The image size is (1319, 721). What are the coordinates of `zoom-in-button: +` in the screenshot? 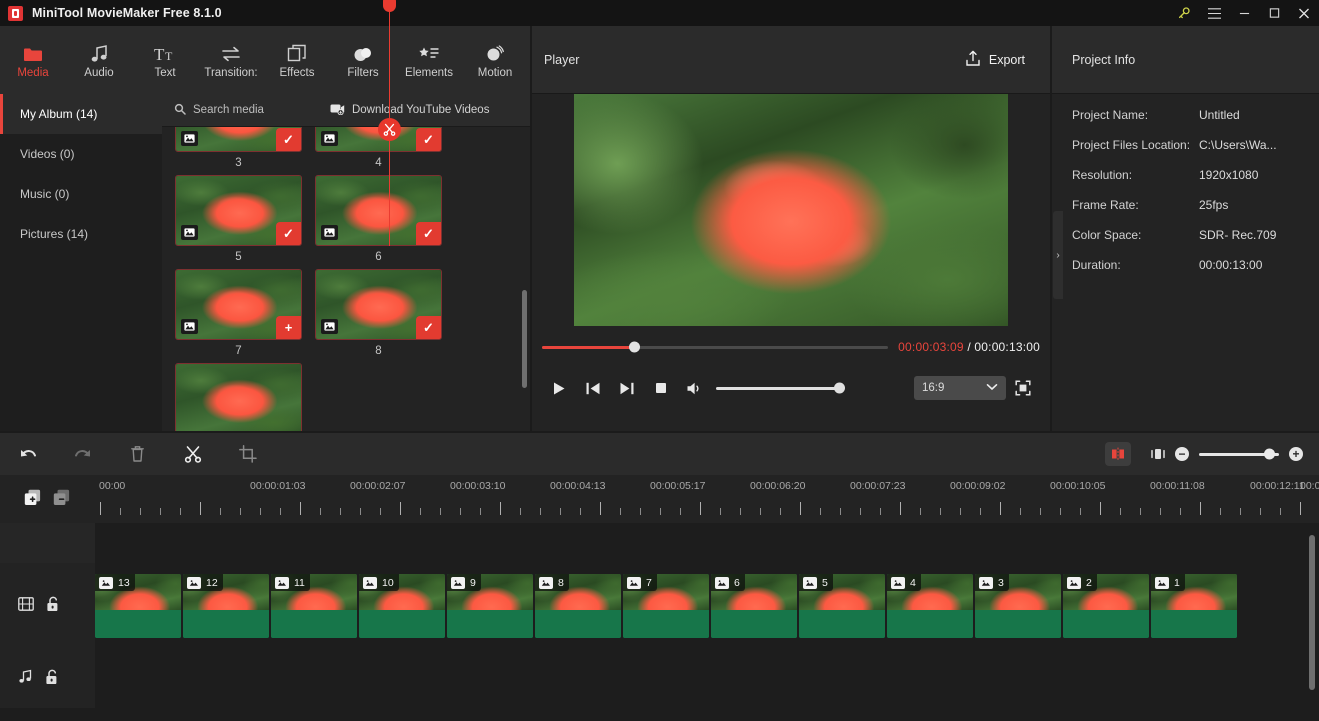 It's located at (1296, 454).